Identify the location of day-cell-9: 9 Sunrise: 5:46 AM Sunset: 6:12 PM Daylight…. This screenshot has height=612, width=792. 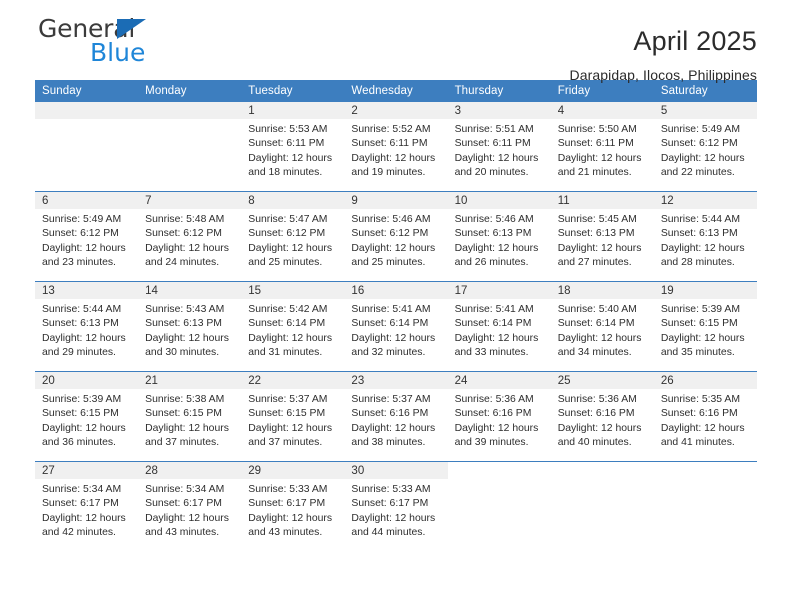
(396, 236).